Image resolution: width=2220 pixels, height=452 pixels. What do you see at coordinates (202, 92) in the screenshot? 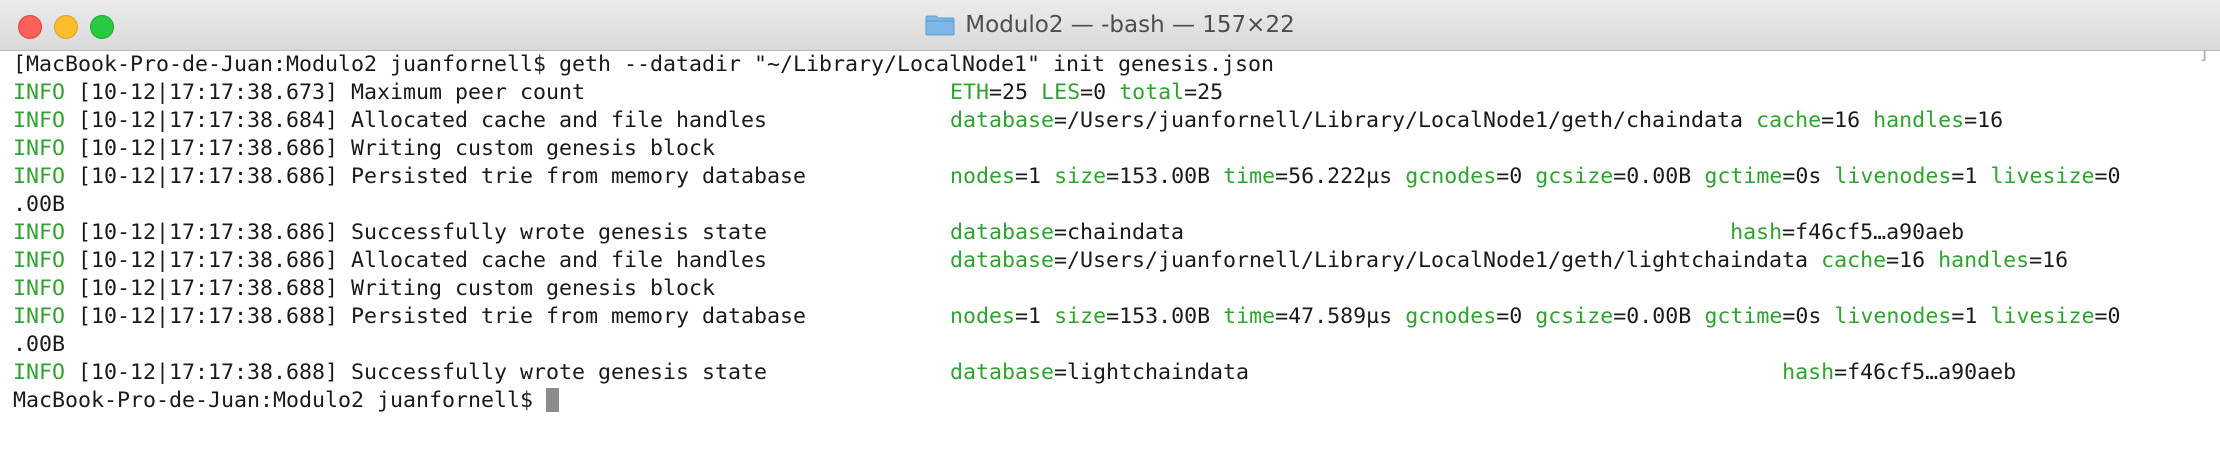
I see `log-timestamp: [10-12|17:17:38.673]` at bounding box center [202, 92].